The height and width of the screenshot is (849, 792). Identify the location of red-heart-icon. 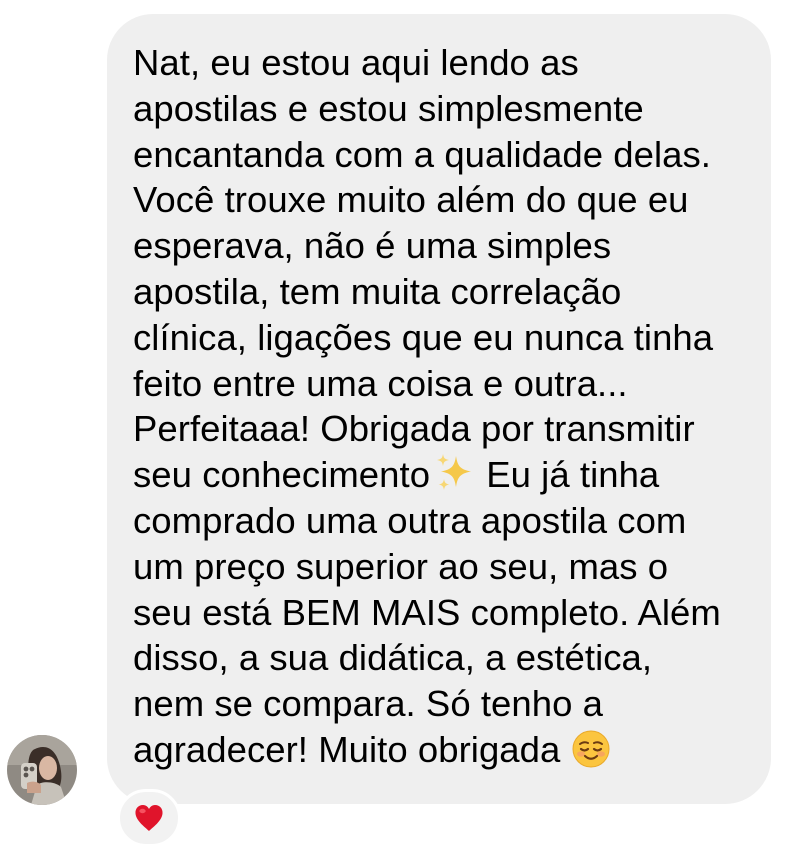
(149, 818).